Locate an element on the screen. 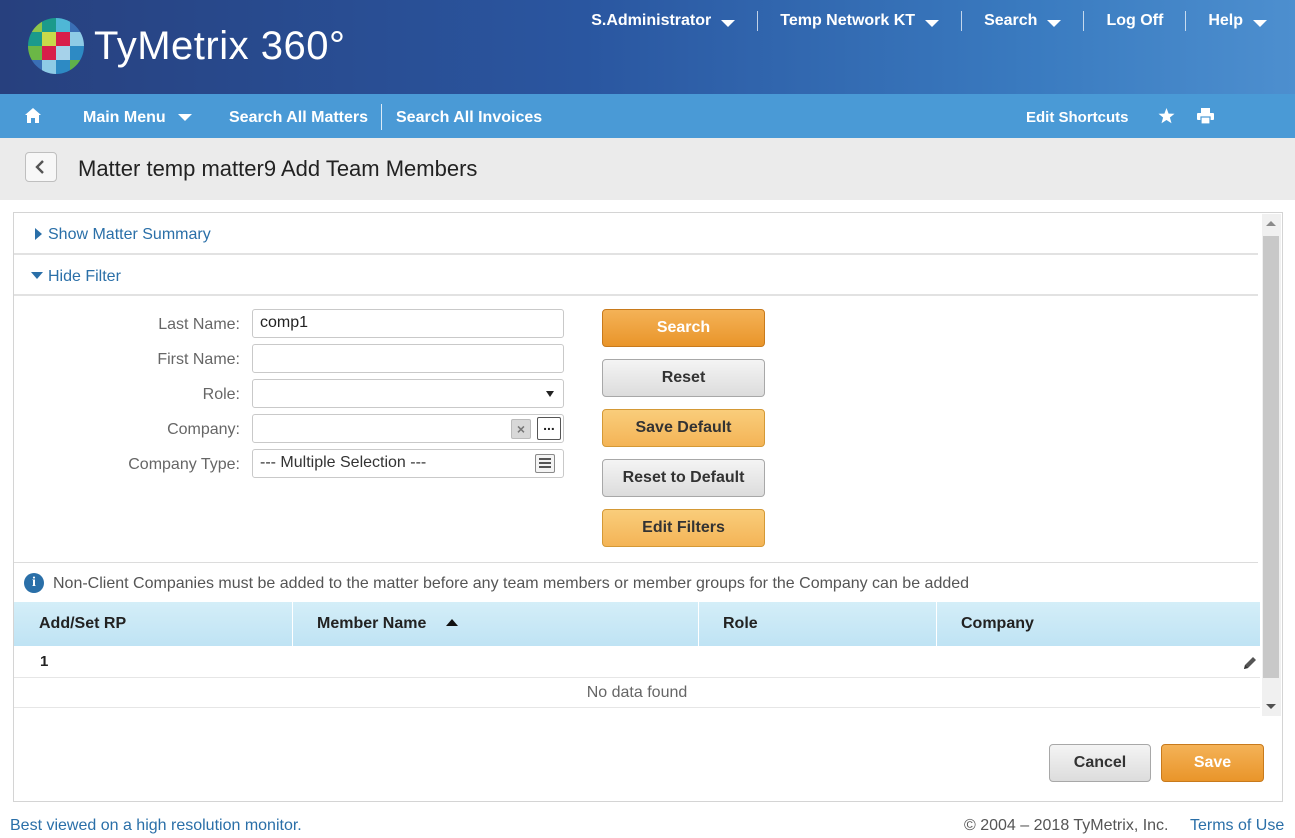 This screenshot has width=1295, height=838. back-button is located at coordinates (41, 167).